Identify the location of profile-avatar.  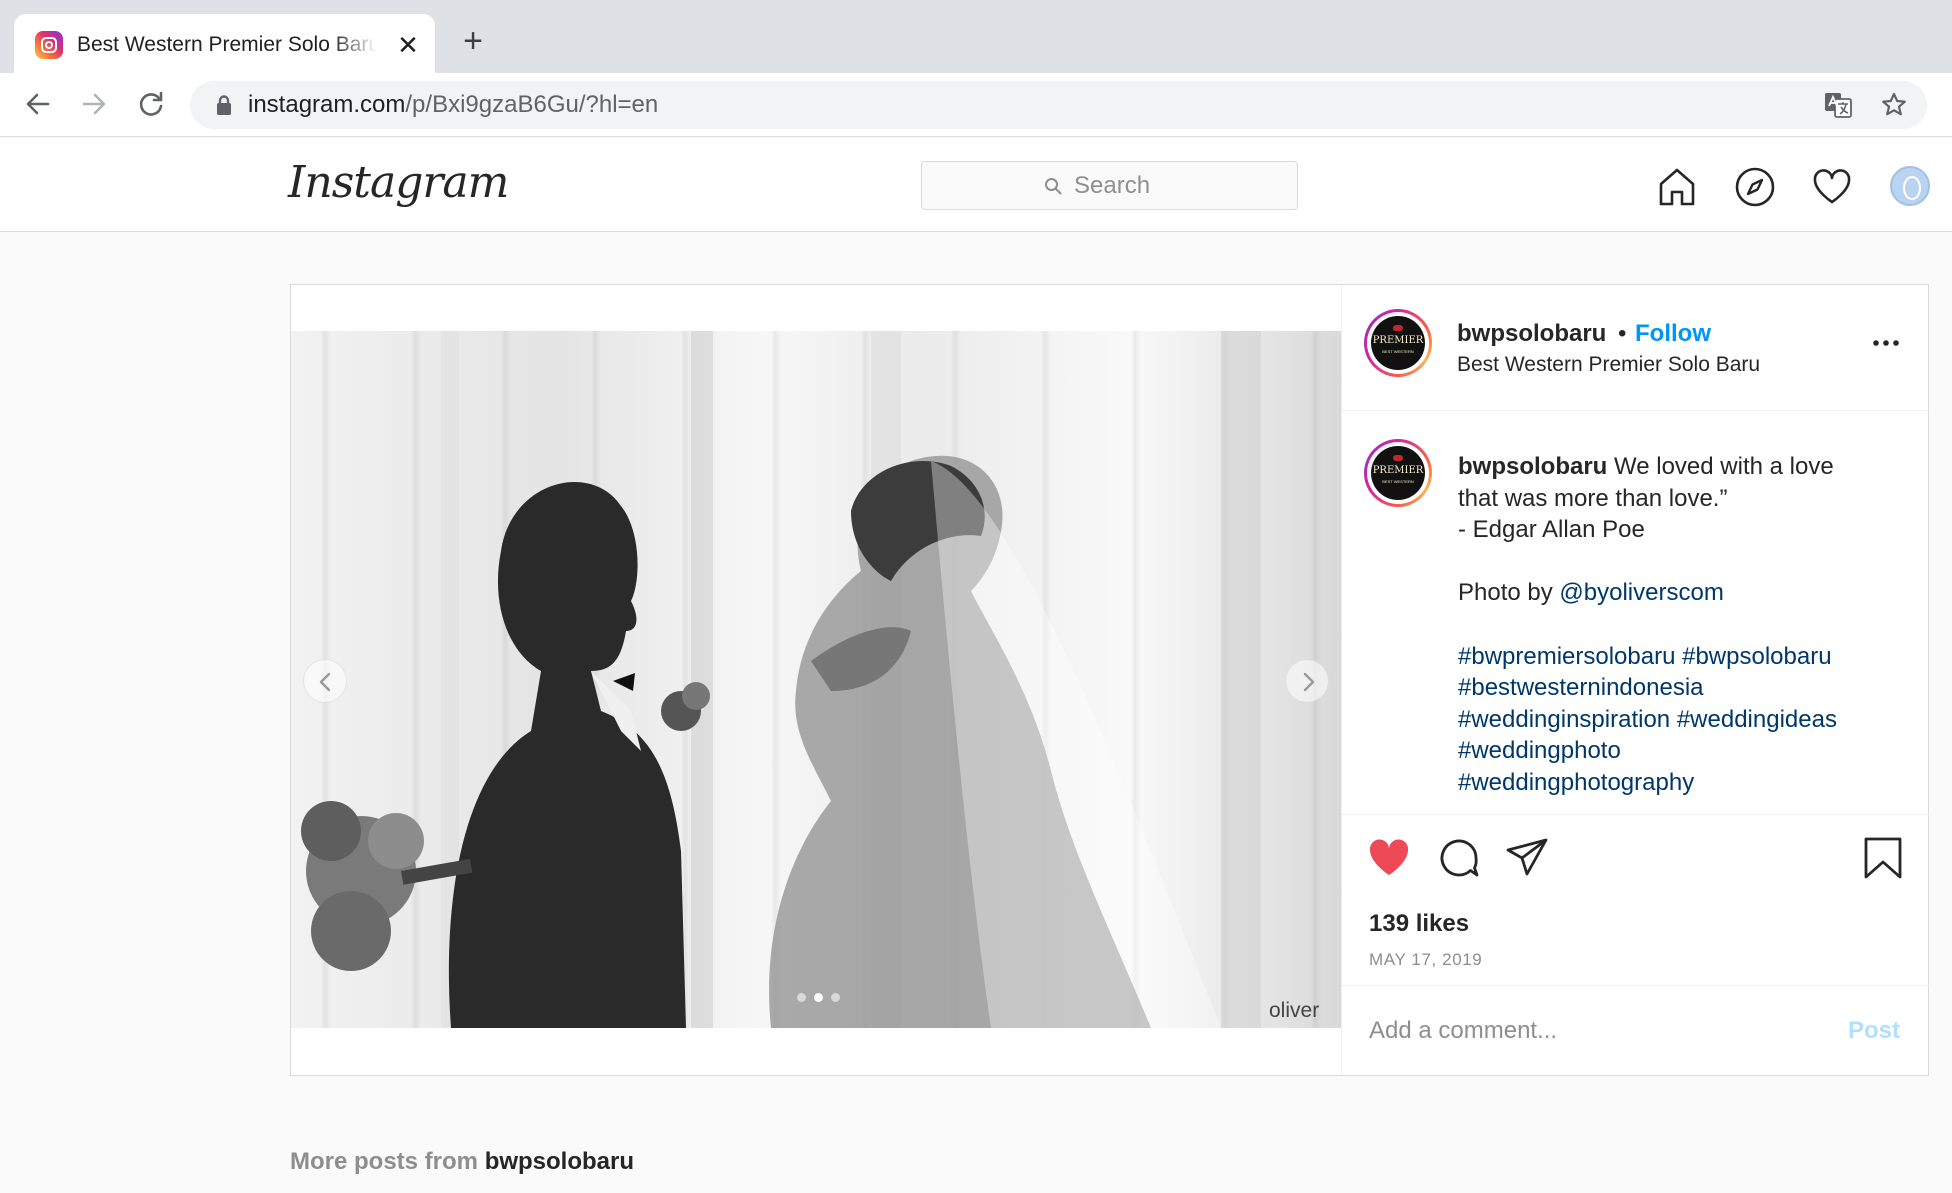
(1910, 186).